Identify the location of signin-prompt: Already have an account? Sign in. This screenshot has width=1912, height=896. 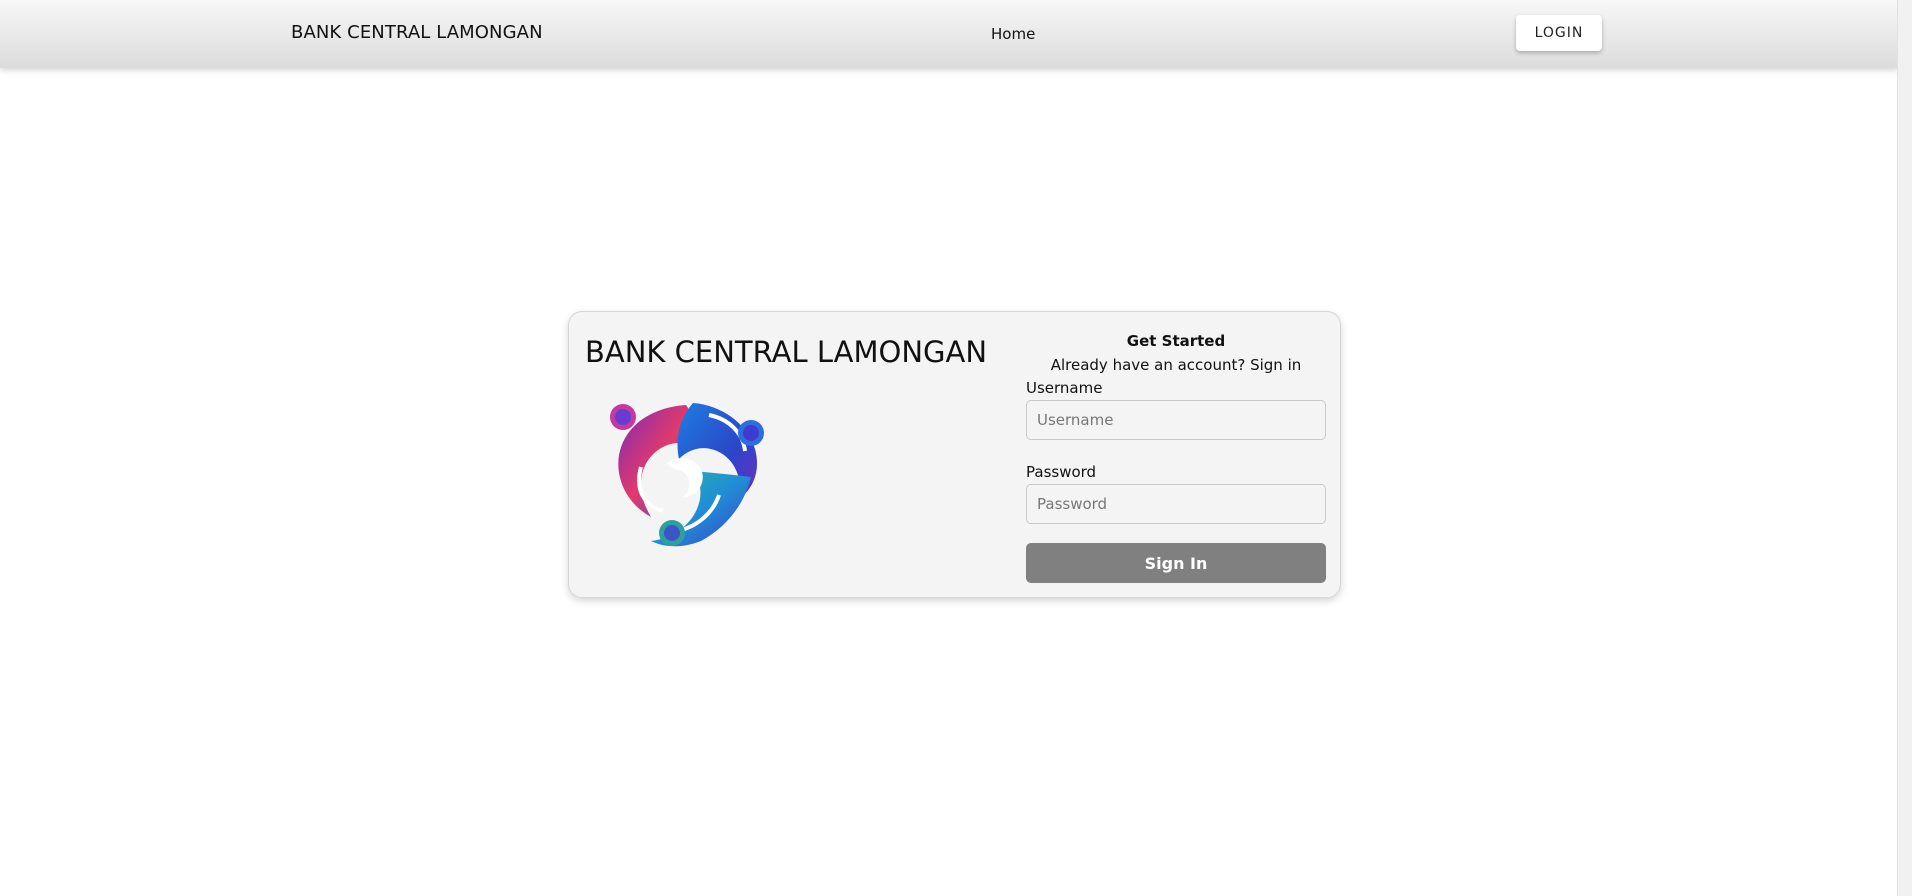
(1176, 365).